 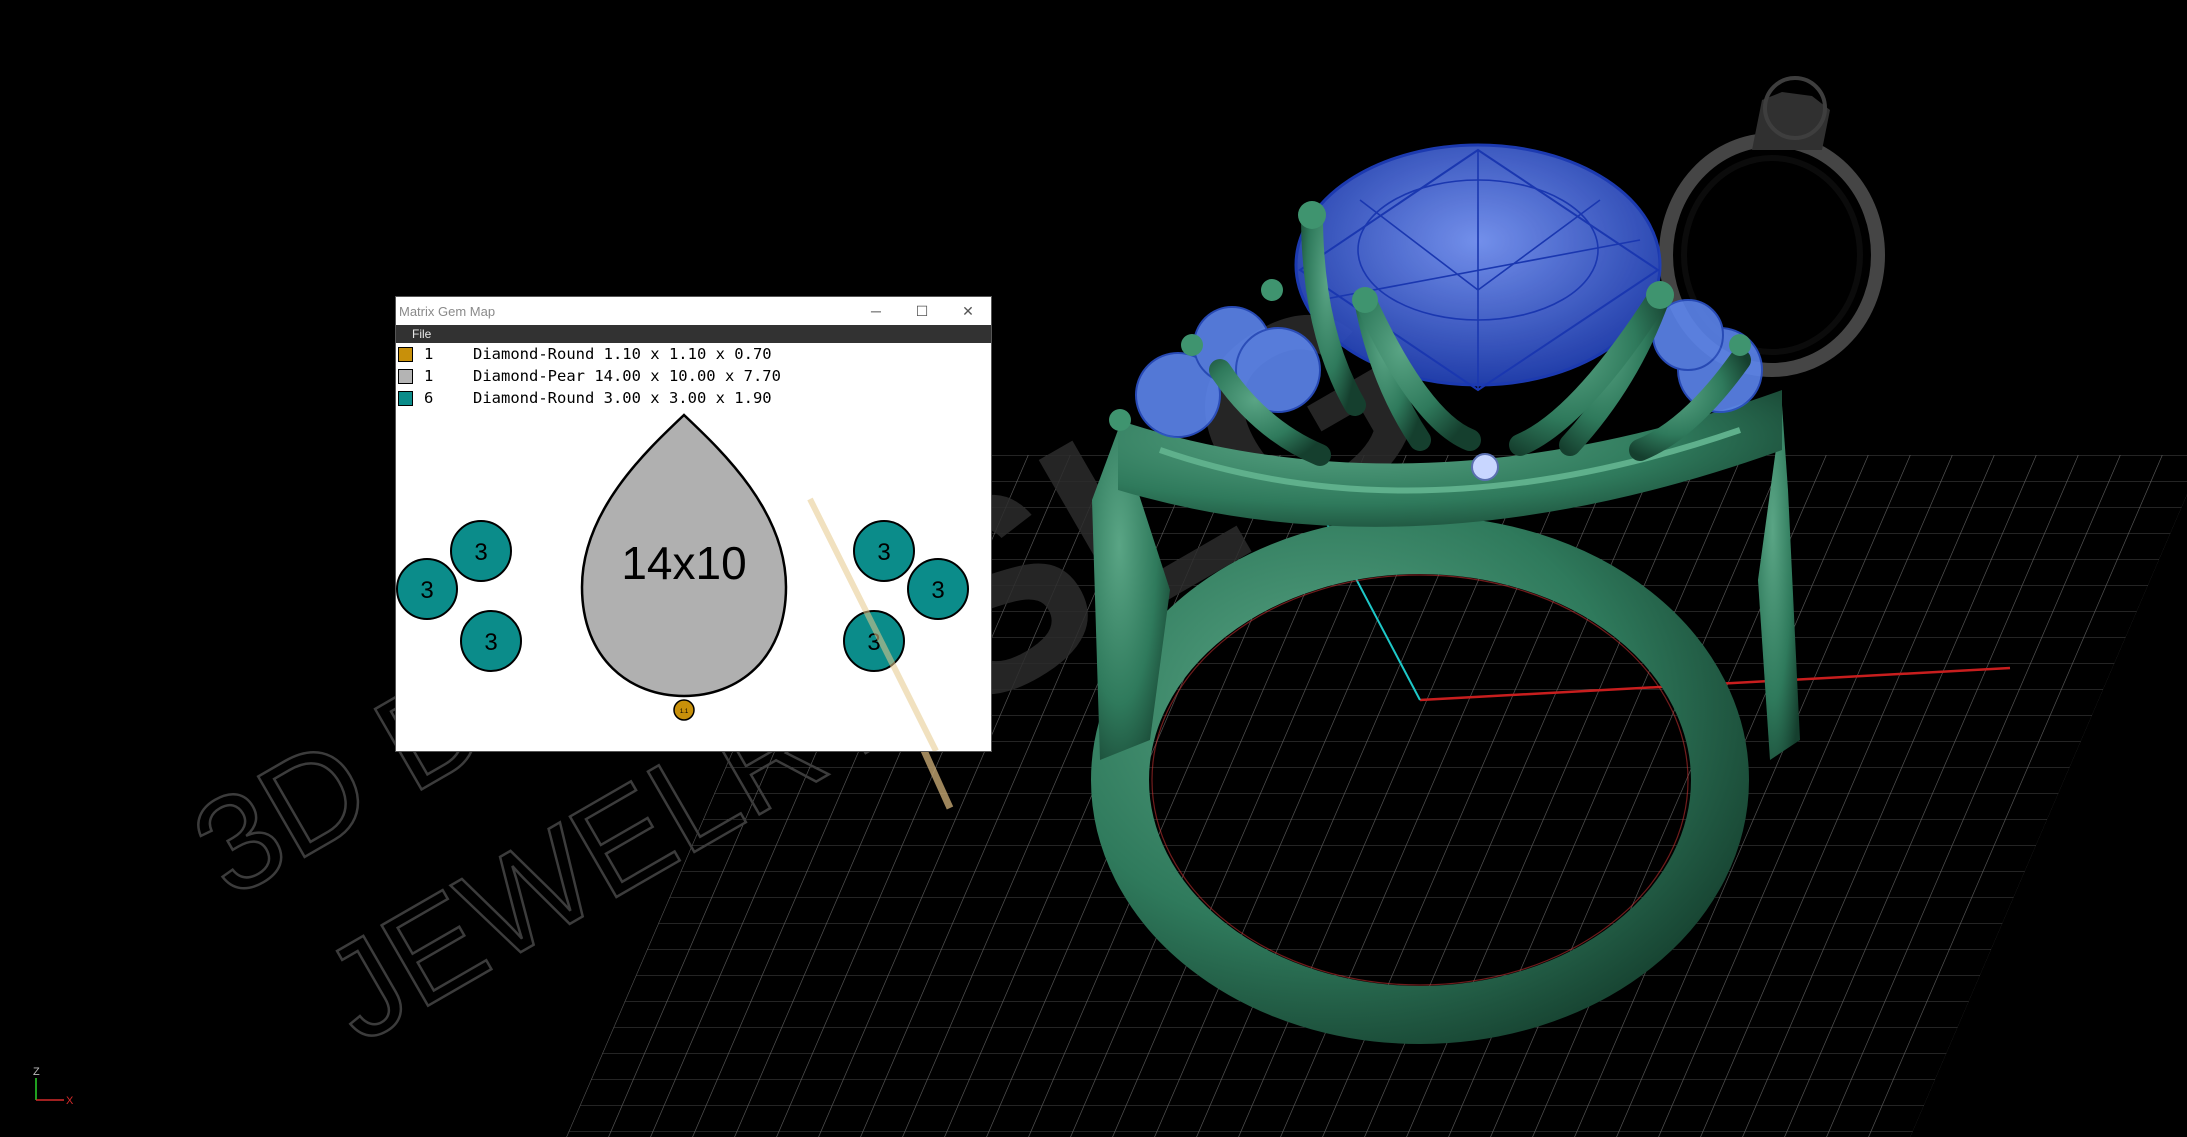 What do you see at coordinates (627, 376) in the screenshot?
I see `legend-description: Diamond-Pear 14.00 x 10.00 x 7.70` at bounding box center [627, 376].